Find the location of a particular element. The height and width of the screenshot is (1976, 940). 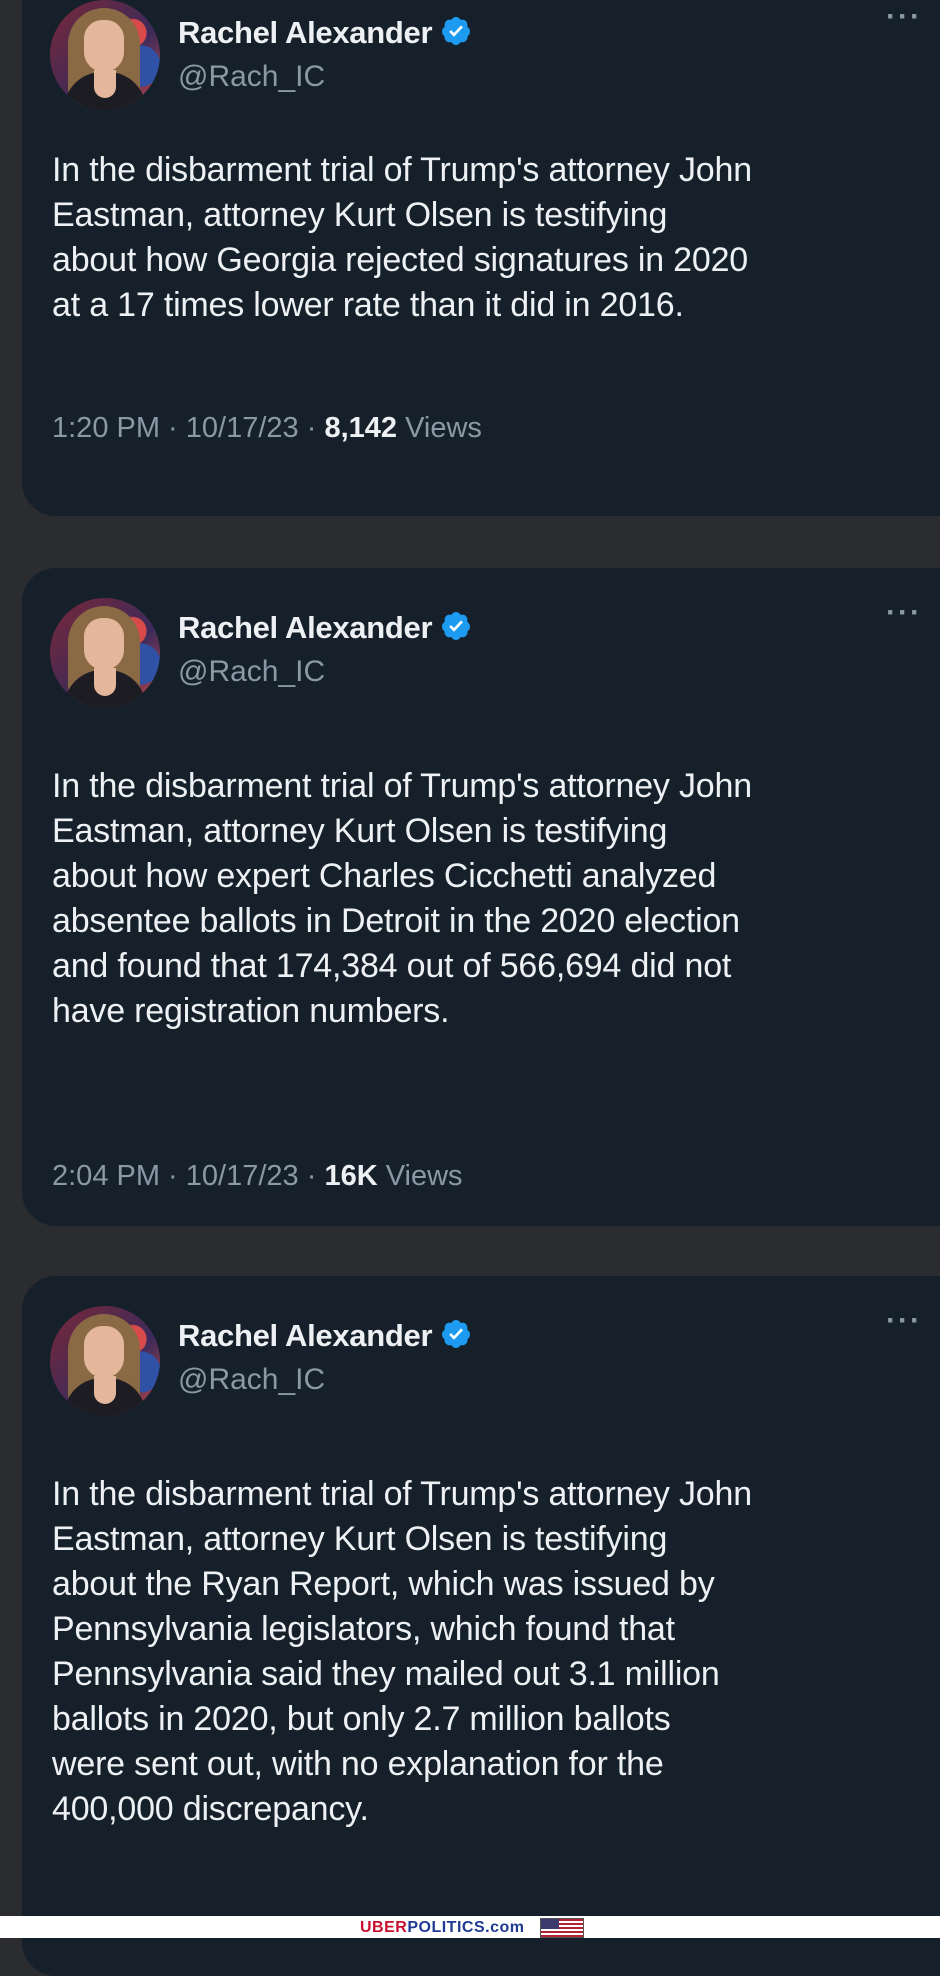

watermark-text: UBERPOLITICS.com is located at coordinates (442, 1928).